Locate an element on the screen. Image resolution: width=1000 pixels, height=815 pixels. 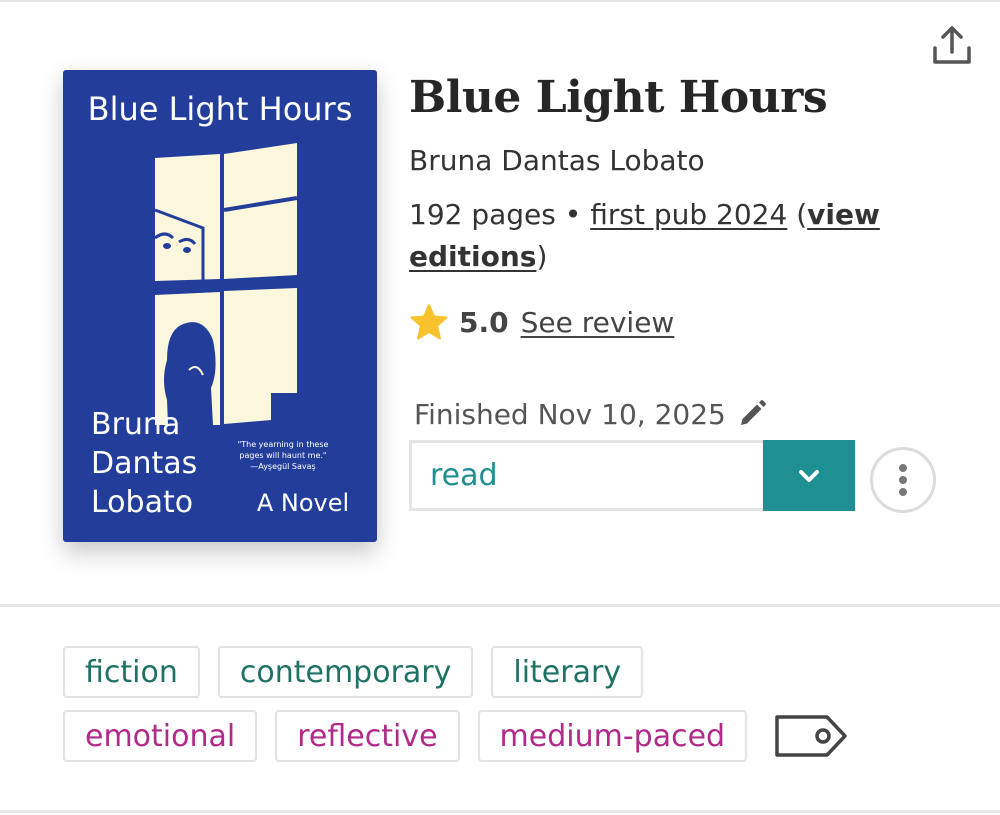
chevron-down-icon is located at coordinates (809, 475).